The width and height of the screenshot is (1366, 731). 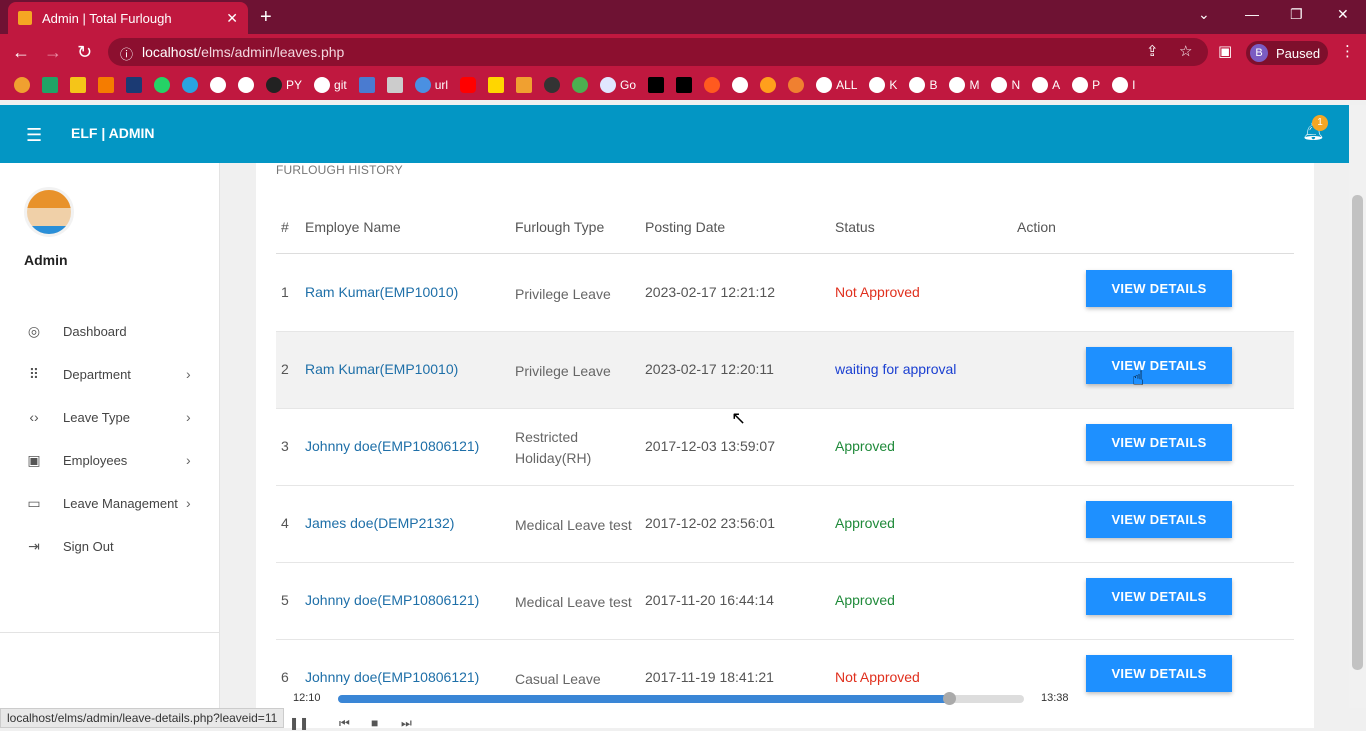 What do you see at coordinates (406, 723) in the screenshot?
I see `skip-forward-icon: ⏭` at bounding box center [406, 723].